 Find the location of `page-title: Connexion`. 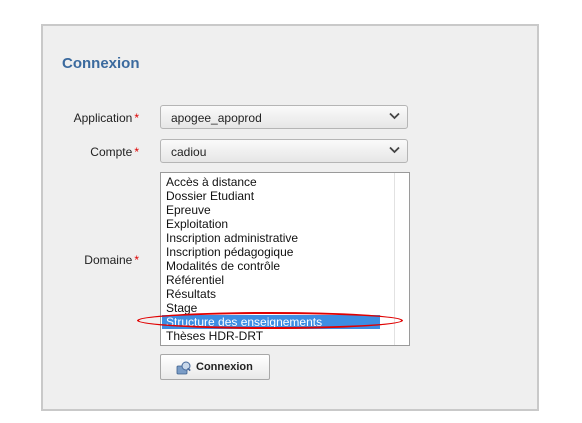

page-title: Connexion is located at coordinates (101, 63).